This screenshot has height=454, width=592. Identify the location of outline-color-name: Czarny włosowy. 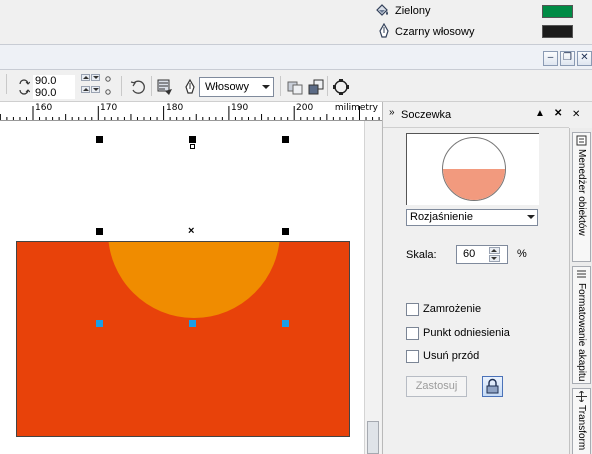
(435, 32).